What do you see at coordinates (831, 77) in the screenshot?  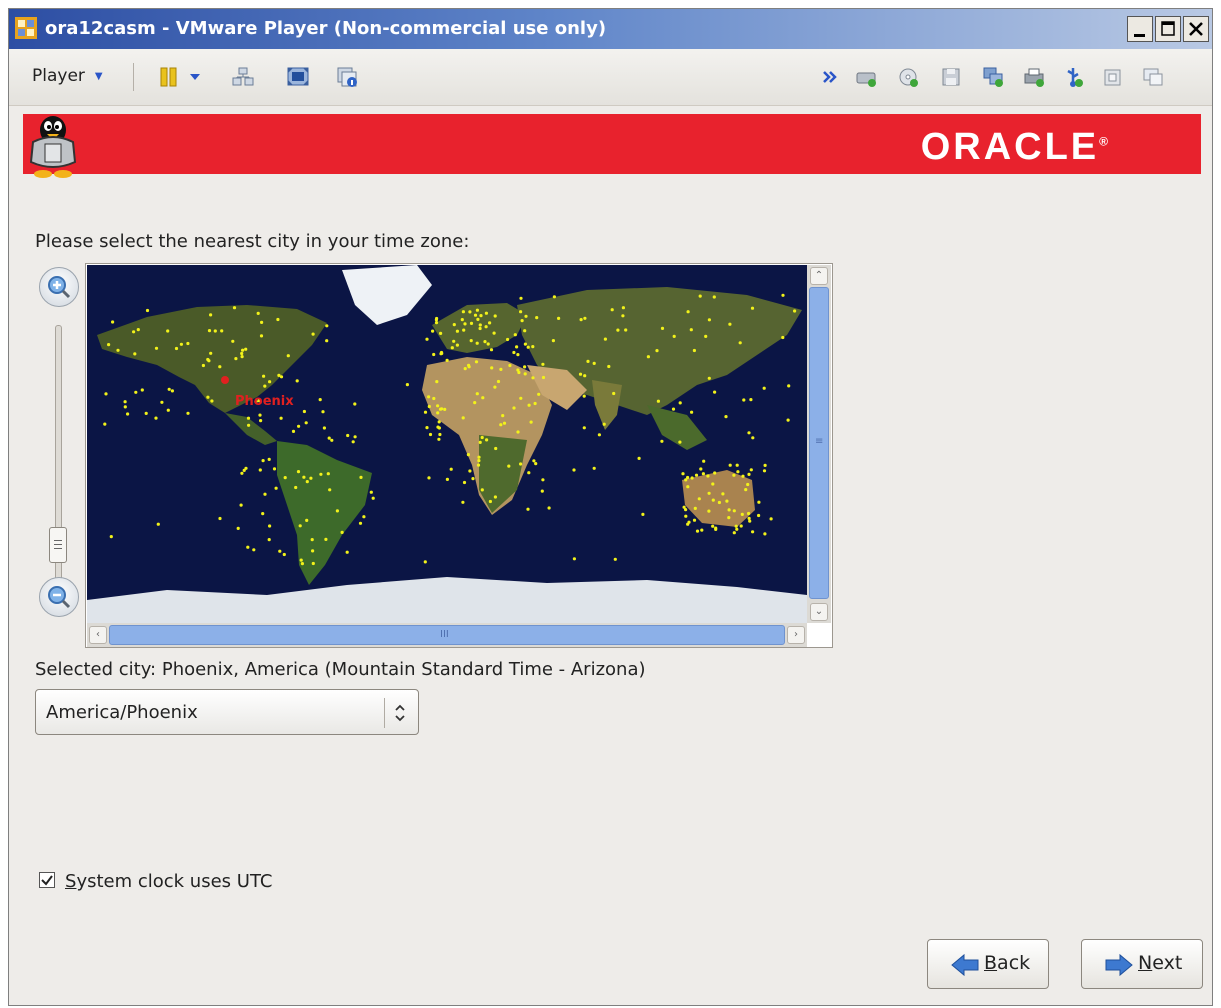 I see `more-icon` at bounding box center [831, 77].